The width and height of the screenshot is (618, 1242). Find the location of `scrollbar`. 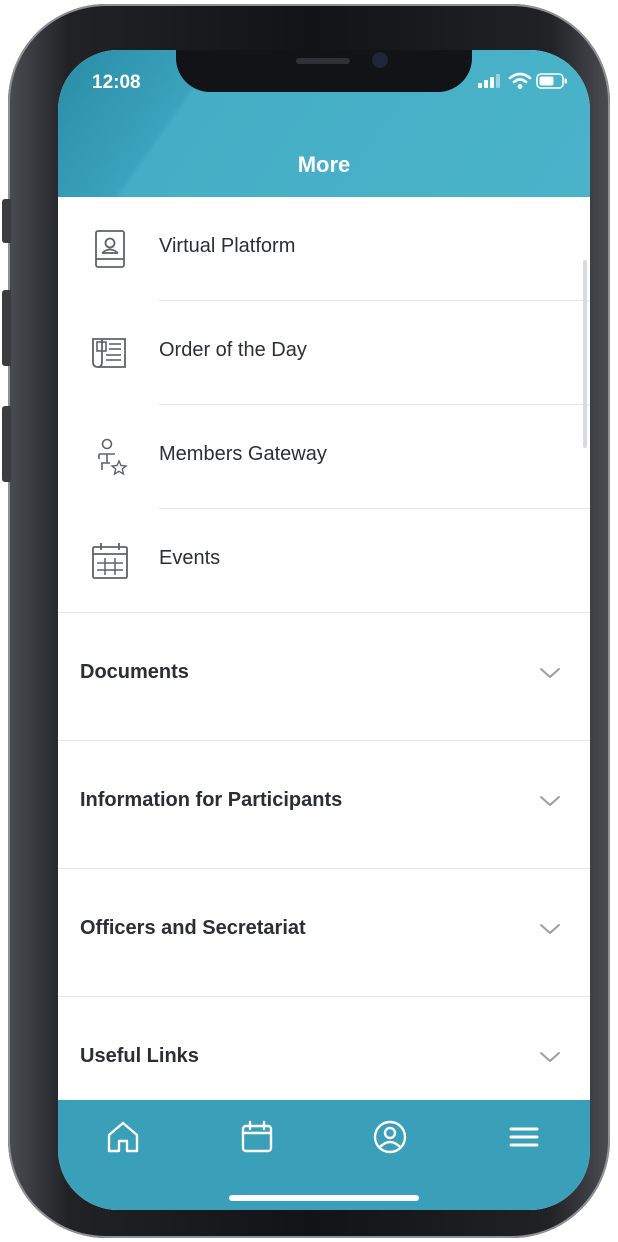

scrollbar is located at coordinates (585, 354).